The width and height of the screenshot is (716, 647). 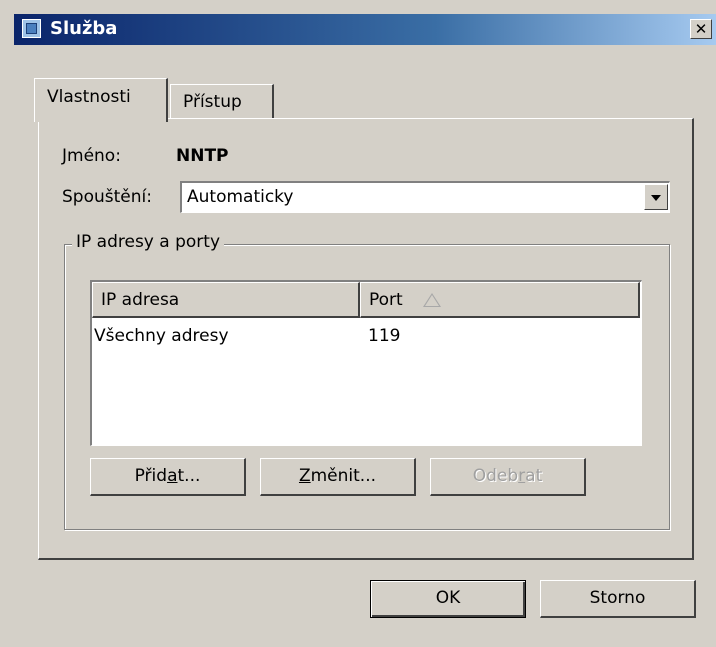 I want to click on edit-button-accel: Z, so click(x=304, y=476).